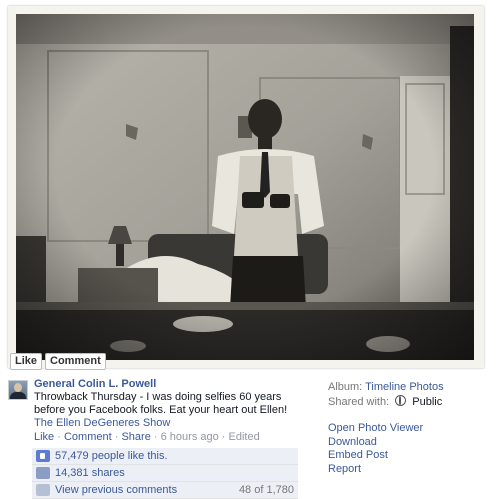 This screenshot has width=500, height=499. Describe the element at coordinates (43, 490) in the screenshot. I see `comment-icon` at that location.